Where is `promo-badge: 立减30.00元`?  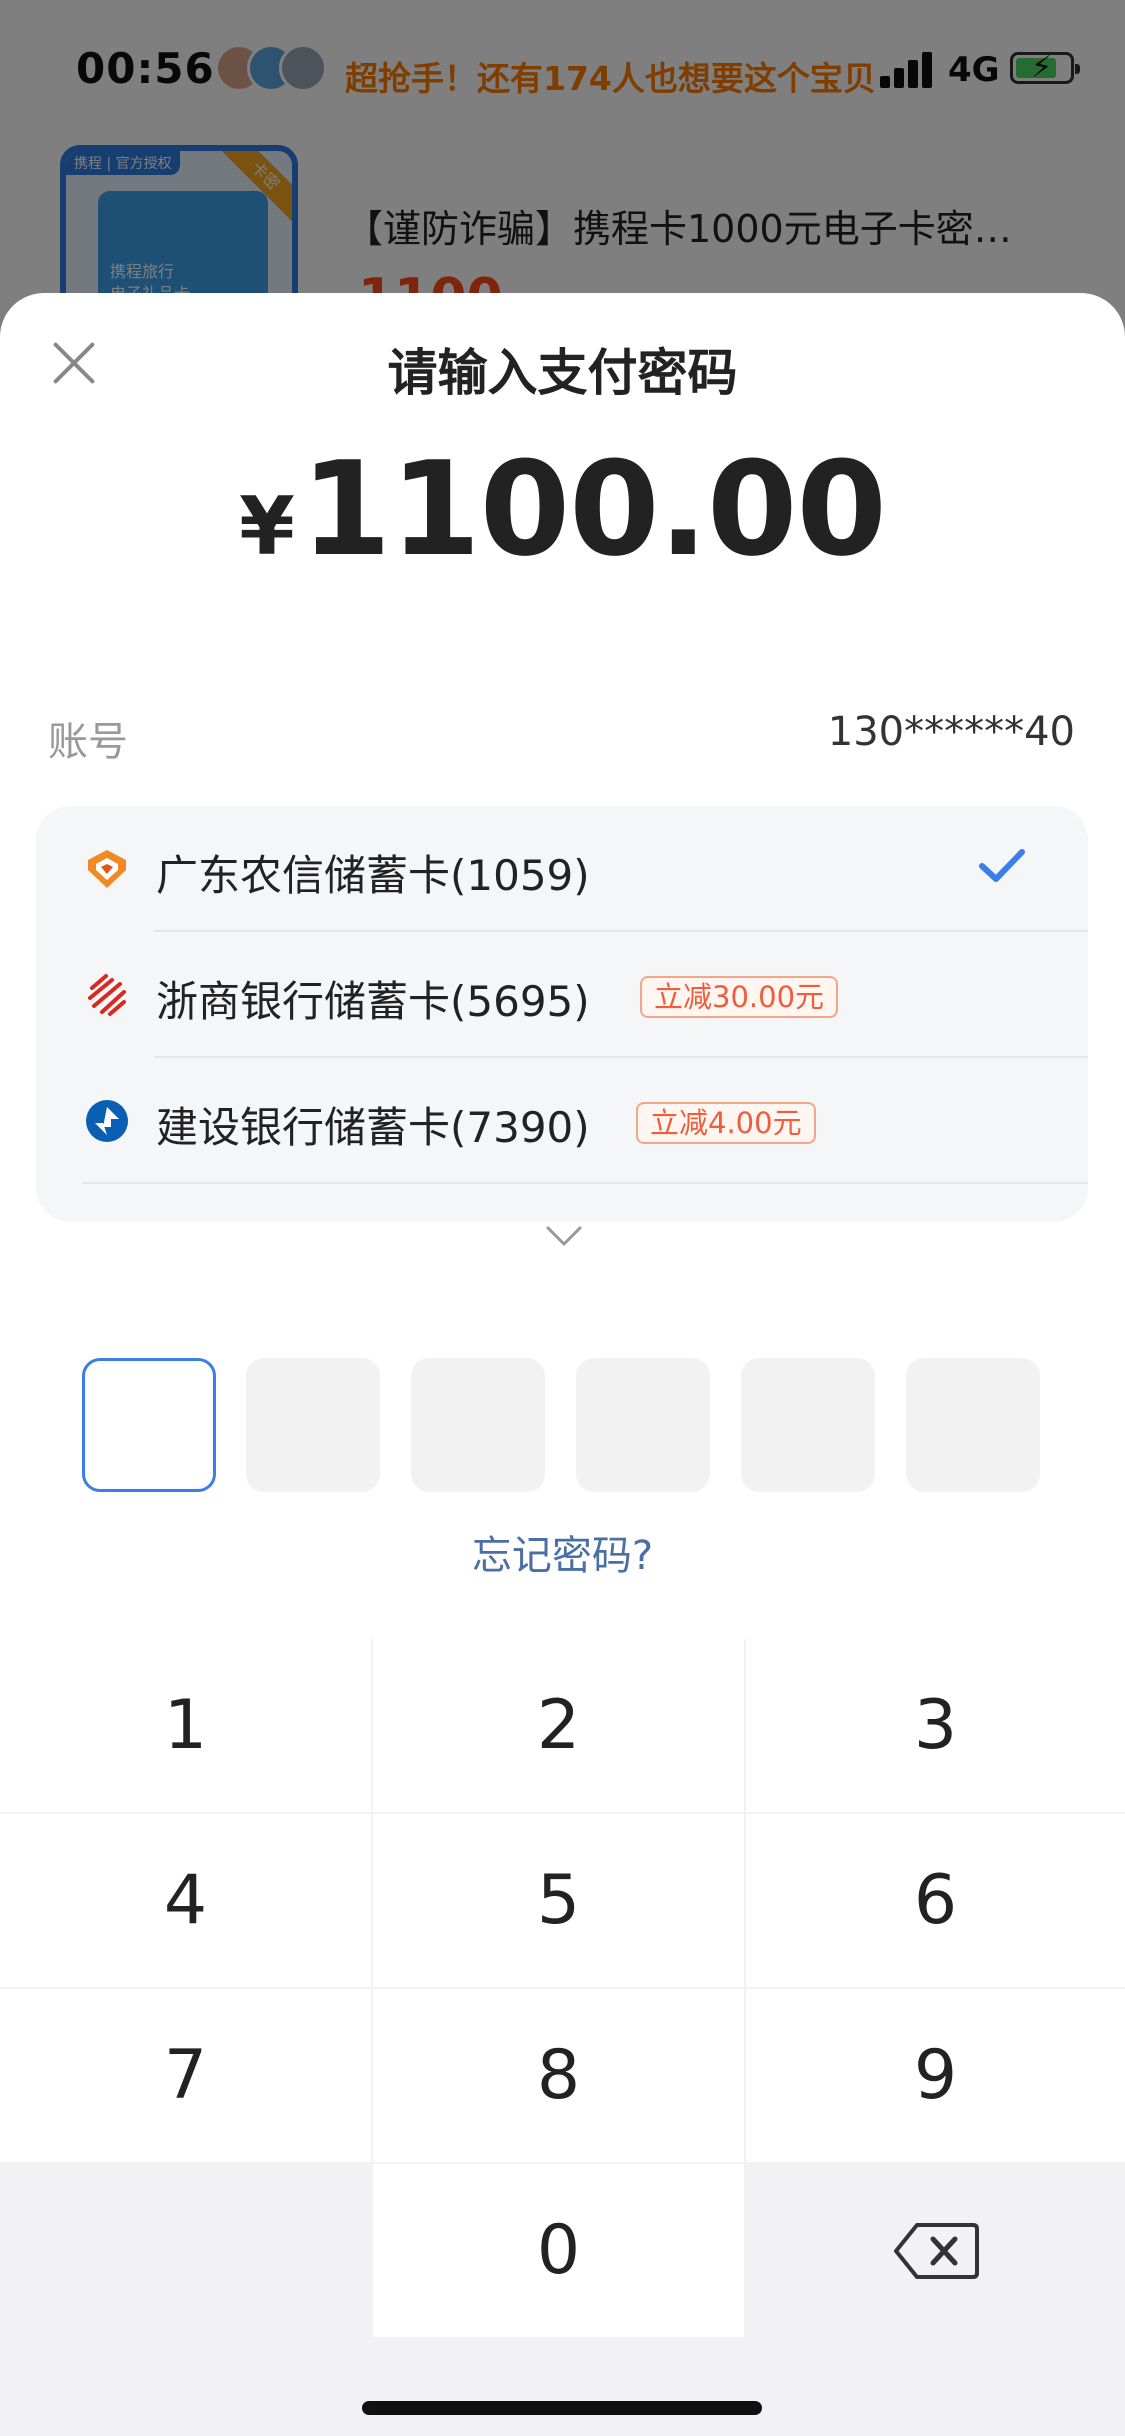
promo-badge: 立减30.00元 is located at coordinates (739, 997).